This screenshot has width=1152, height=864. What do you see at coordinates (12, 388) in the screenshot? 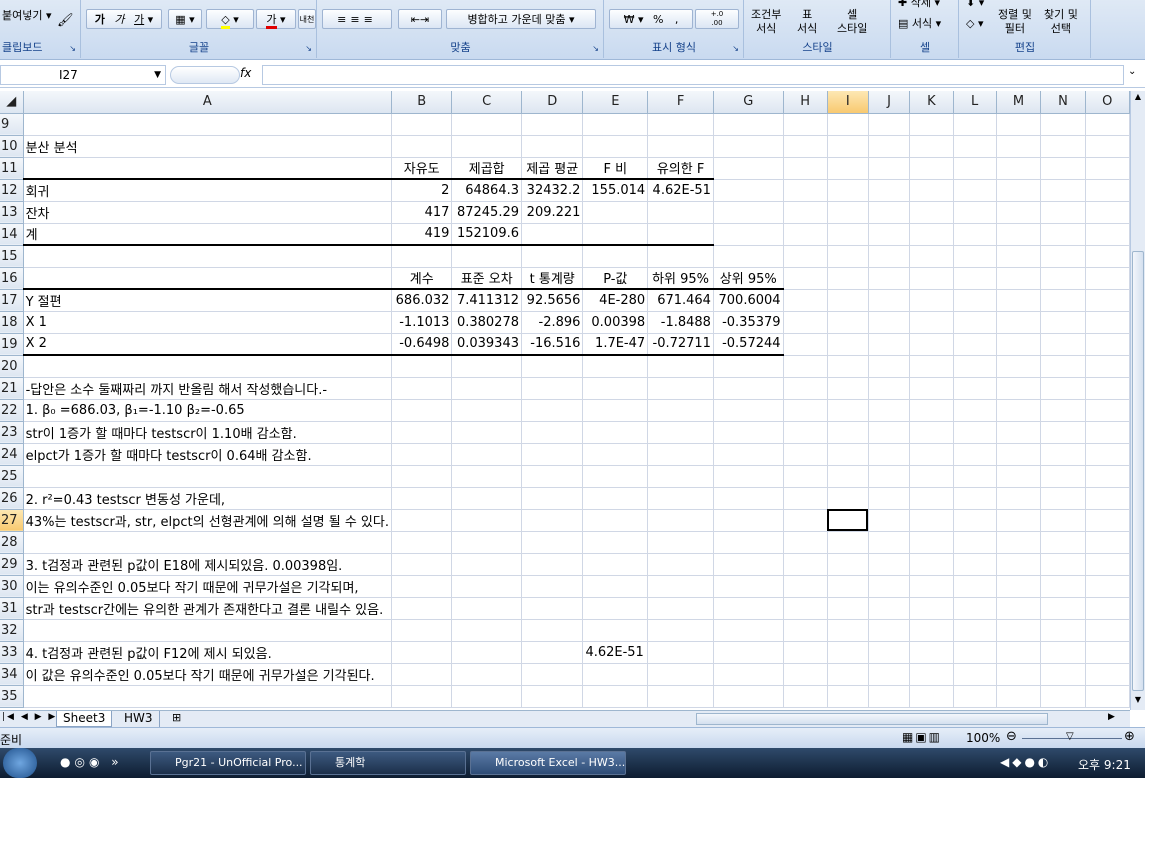
I see `row-header: 21` at bounding box center [12, 388].